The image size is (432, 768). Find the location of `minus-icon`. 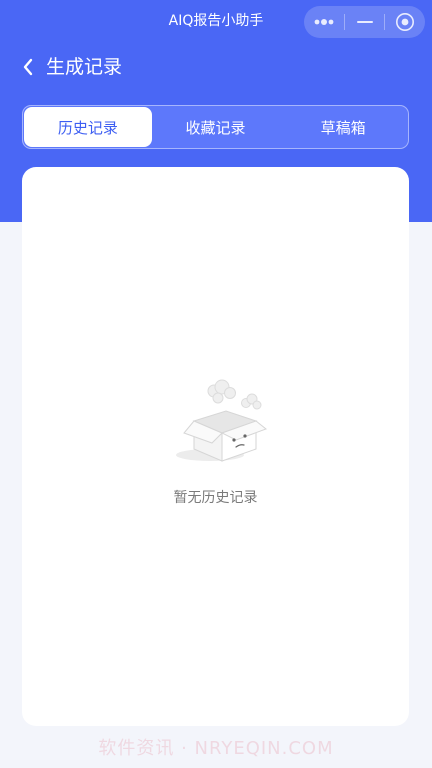

minus-icon is located at coordinates (364, 22).